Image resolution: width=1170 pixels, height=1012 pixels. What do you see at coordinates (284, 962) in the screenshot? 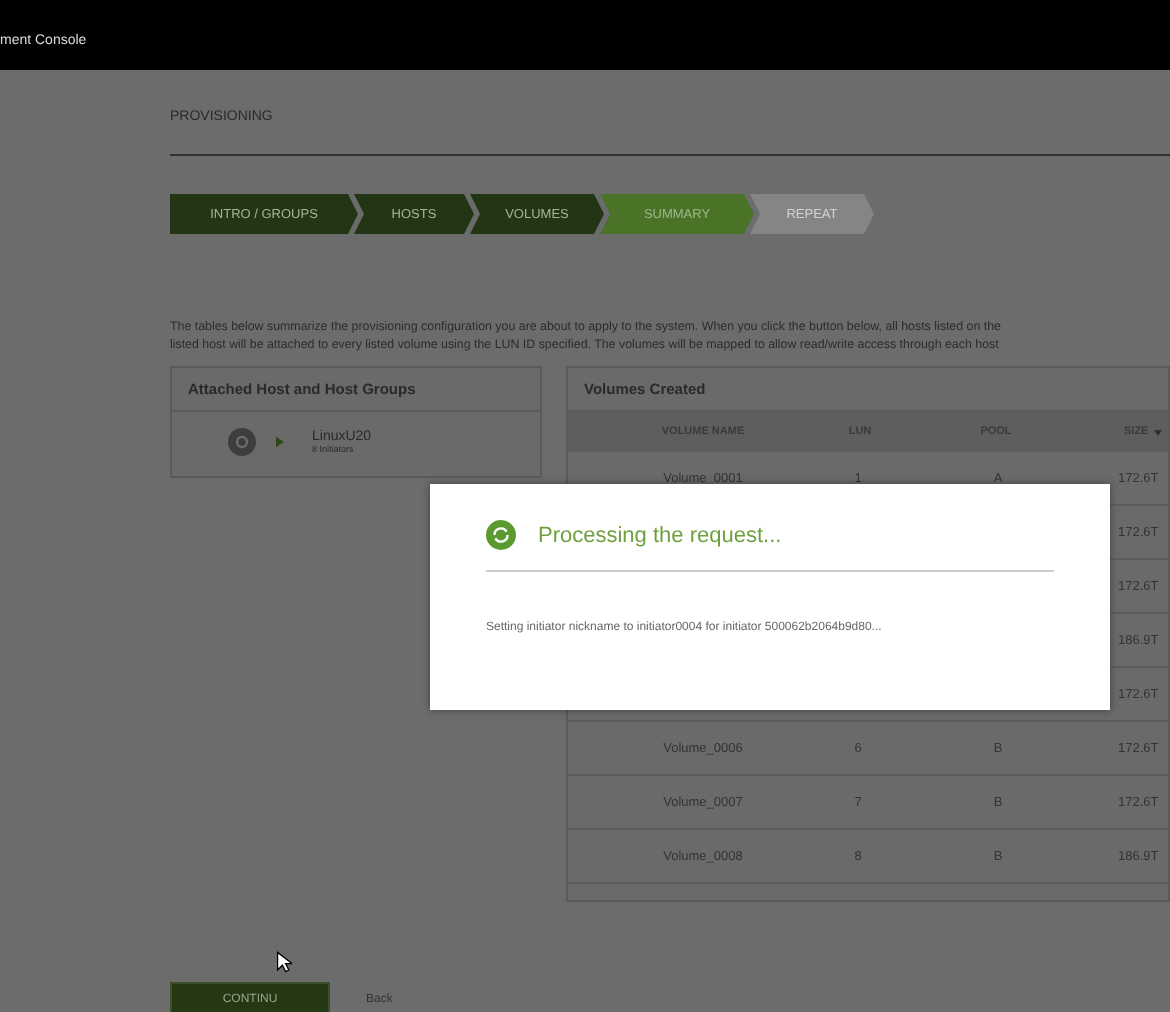
I see `mouse-cursor-icon` at bounding box center [284, 962].